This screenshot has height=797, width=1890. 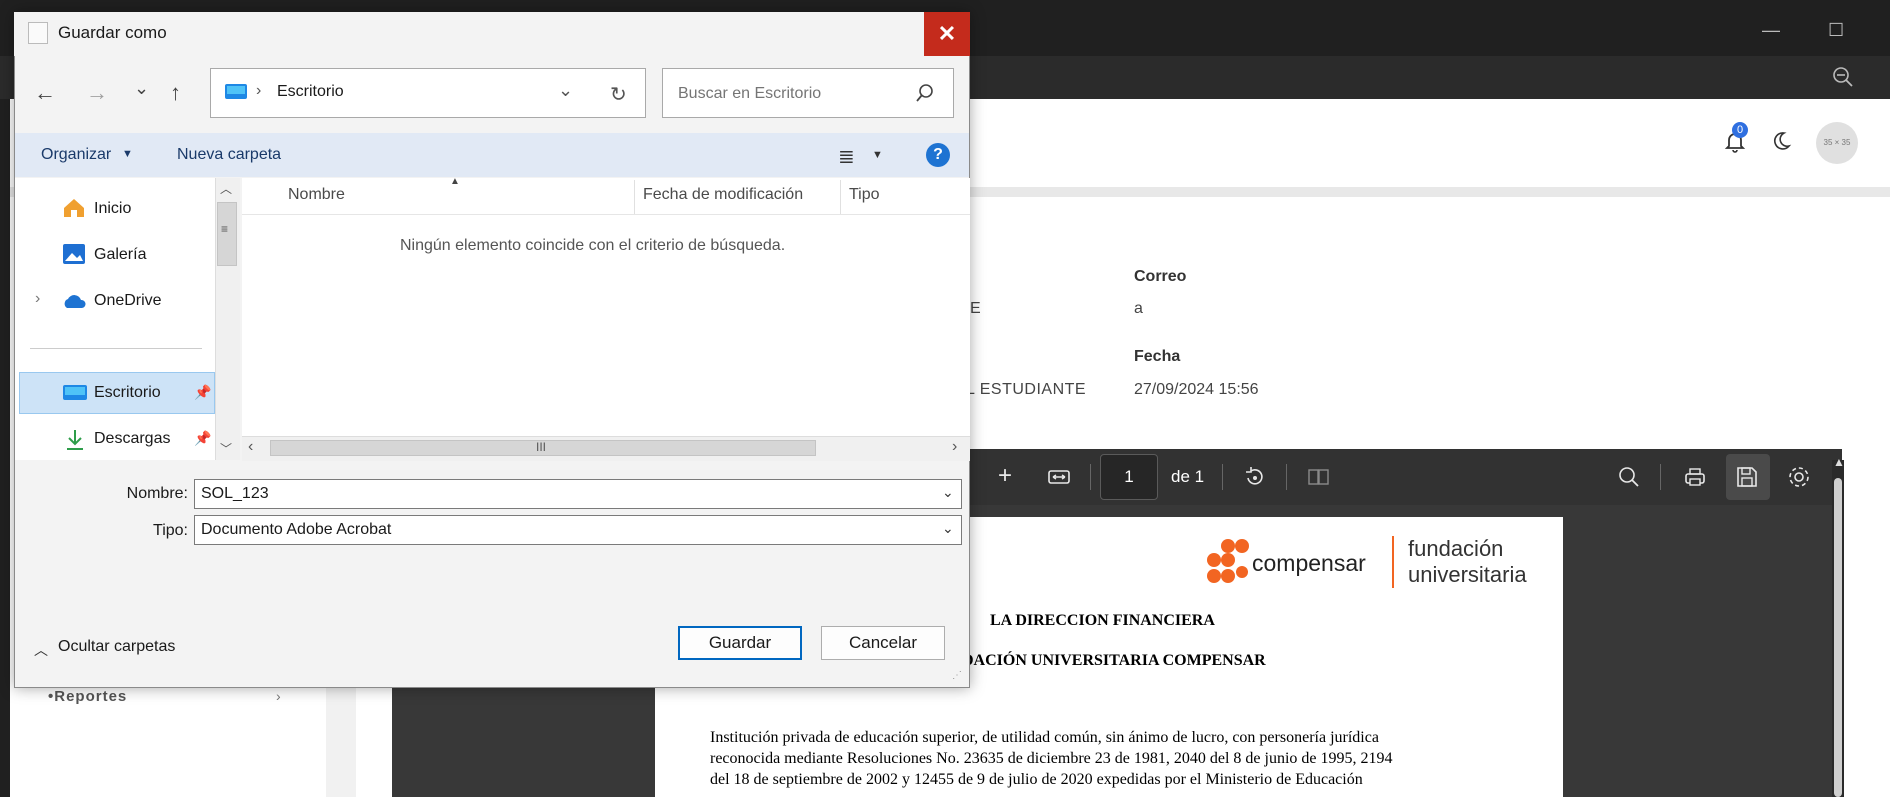 I want to click on scroll-up-arrow-icon: ▲, so click(x=1839, y=462).